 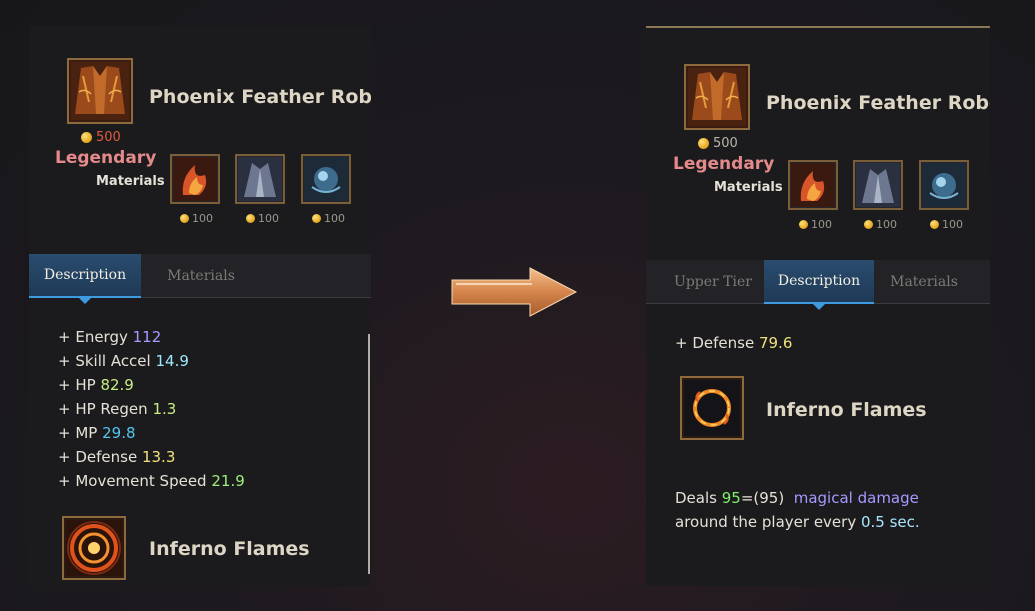 I want to click on stat-hp: + HP 82.9, so click(x=96, y=385).